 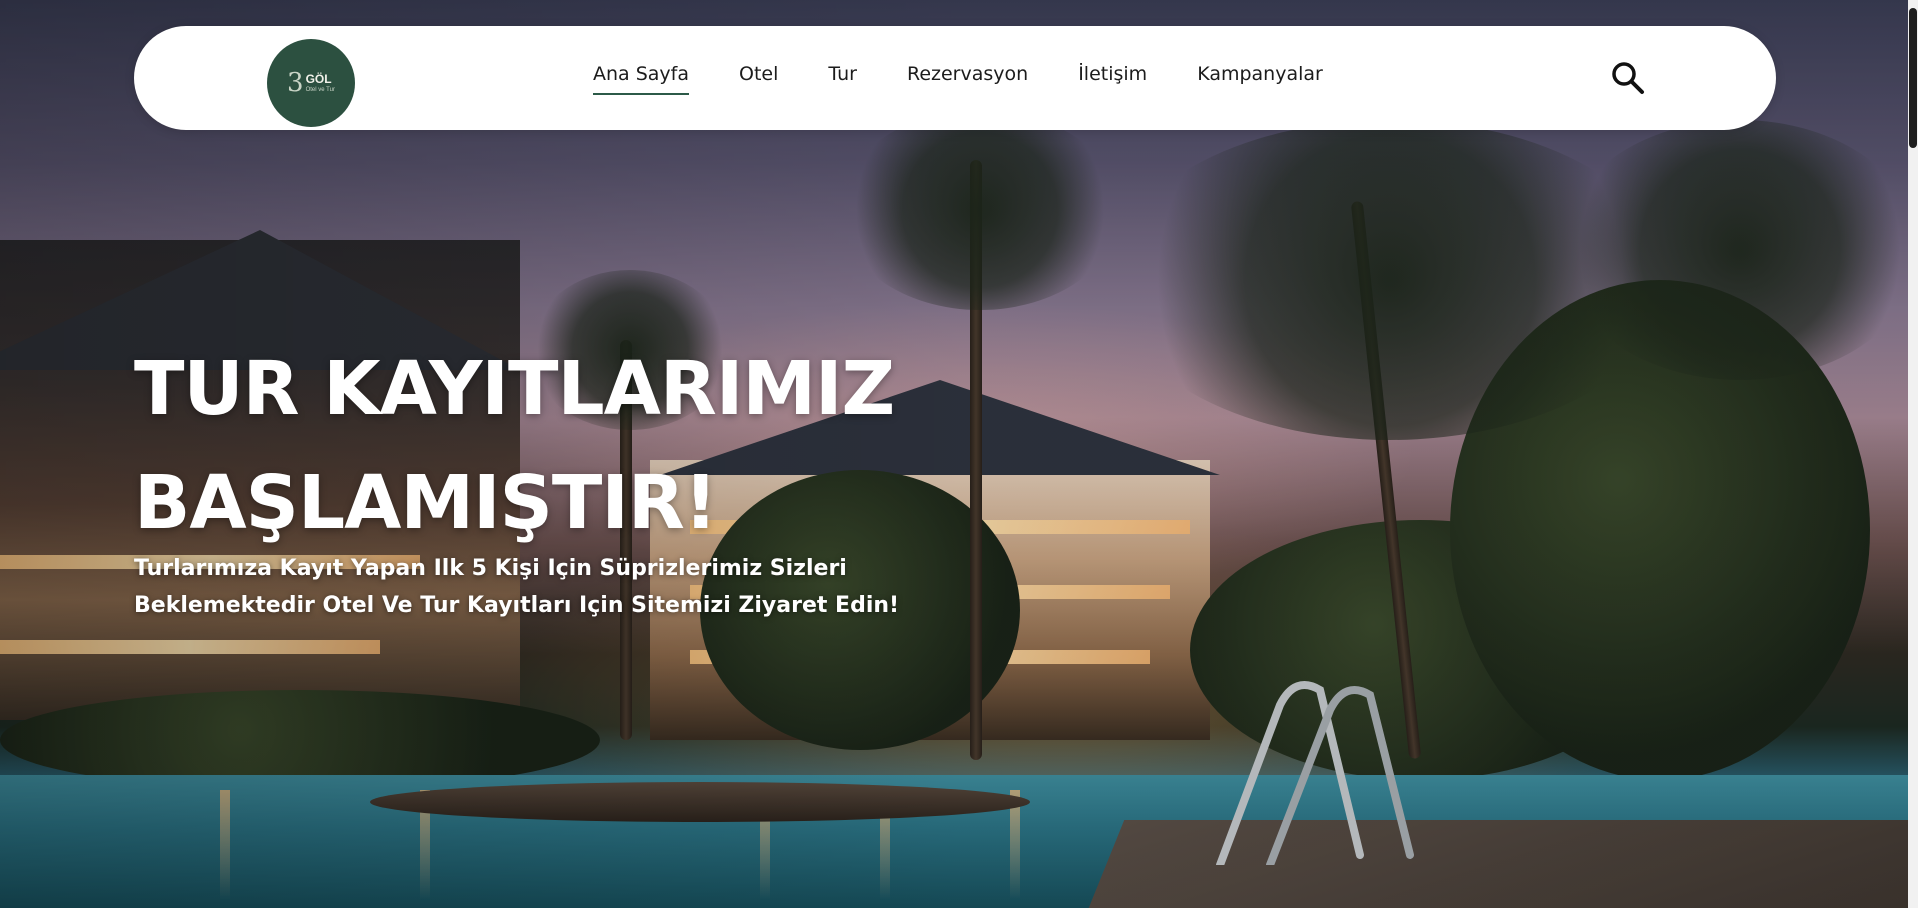 What do you see at coordinates (1112, 74) in the screenshot?
I see `nav-link-iletisim: İletişim` at bounding box center [1112, 74].